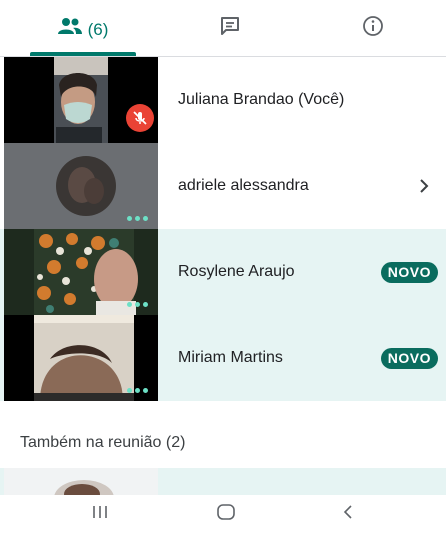  I want to click on video-tile-miriam, so click(81, 358).